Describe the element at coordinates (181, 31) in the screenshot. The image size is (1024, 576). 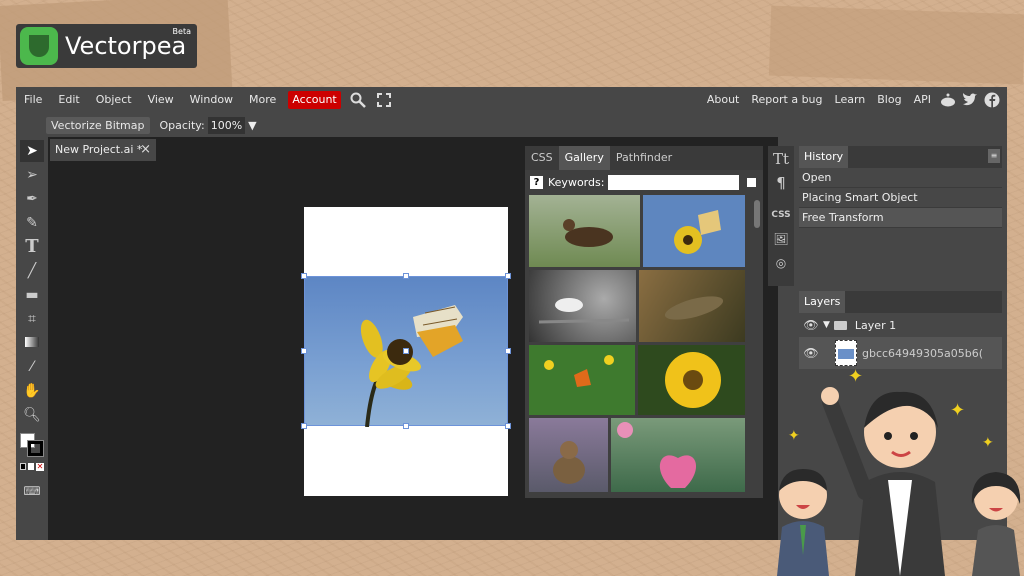
I see `beta-badge: Beta` at that location.